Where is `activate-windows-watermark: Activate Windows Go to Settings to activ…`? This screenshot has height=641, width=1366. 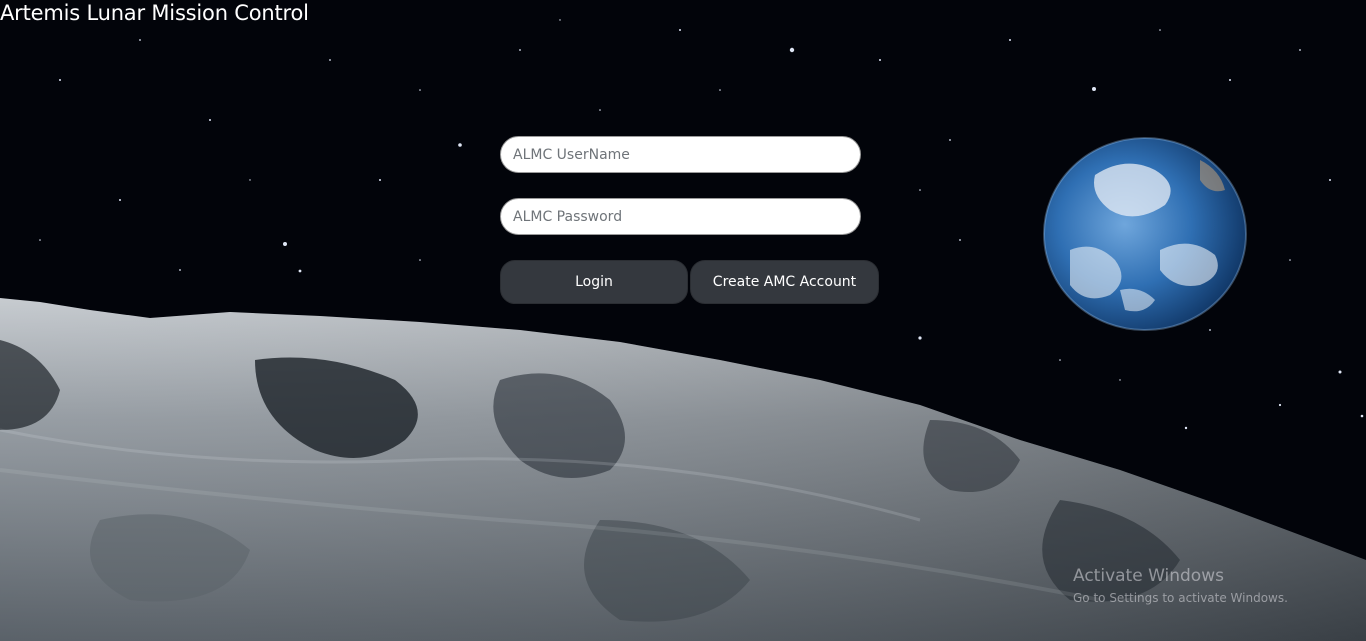 activate-windows-watermark: Activate Windows Go to Settings to activ… is located at coordinates (1180, 586).